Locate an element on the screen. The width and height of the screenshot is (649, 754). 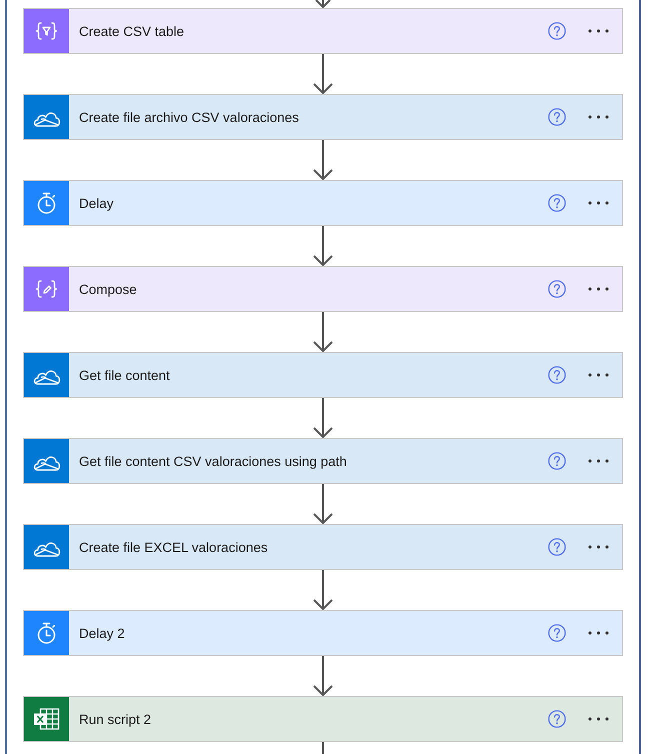
connector-line is located at coordinates (323, 748).